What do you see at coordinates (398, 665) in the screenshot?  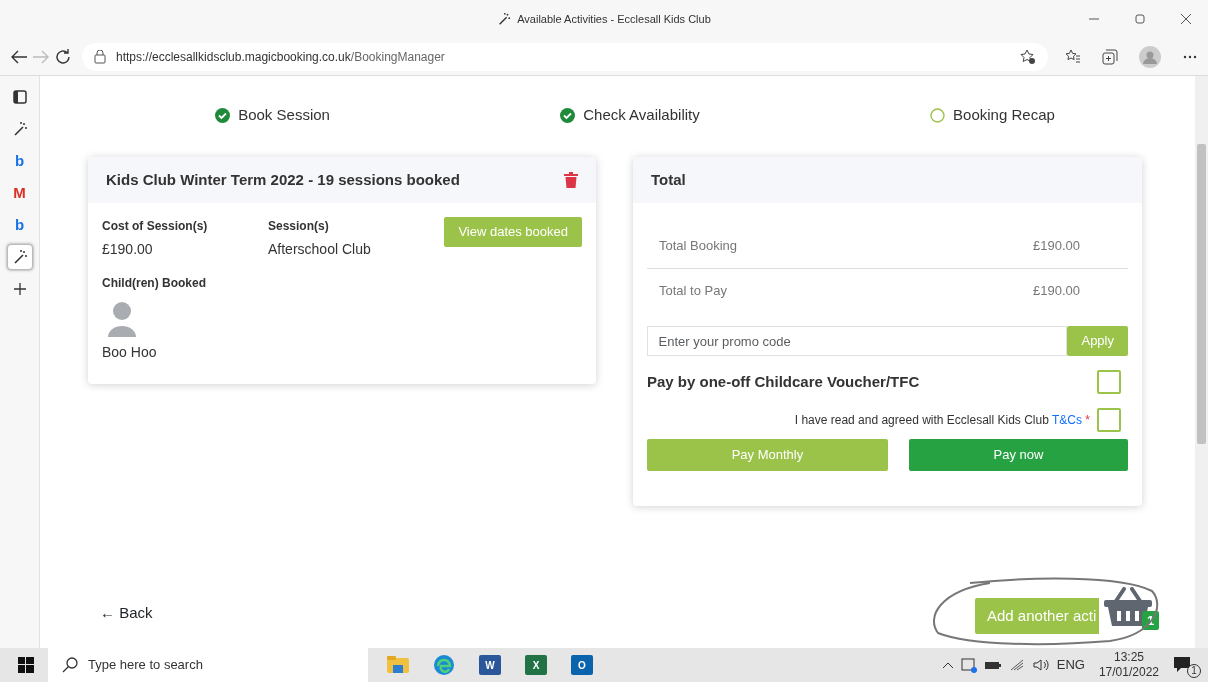 I see `folder-icon` at bounding box center [398, 665].